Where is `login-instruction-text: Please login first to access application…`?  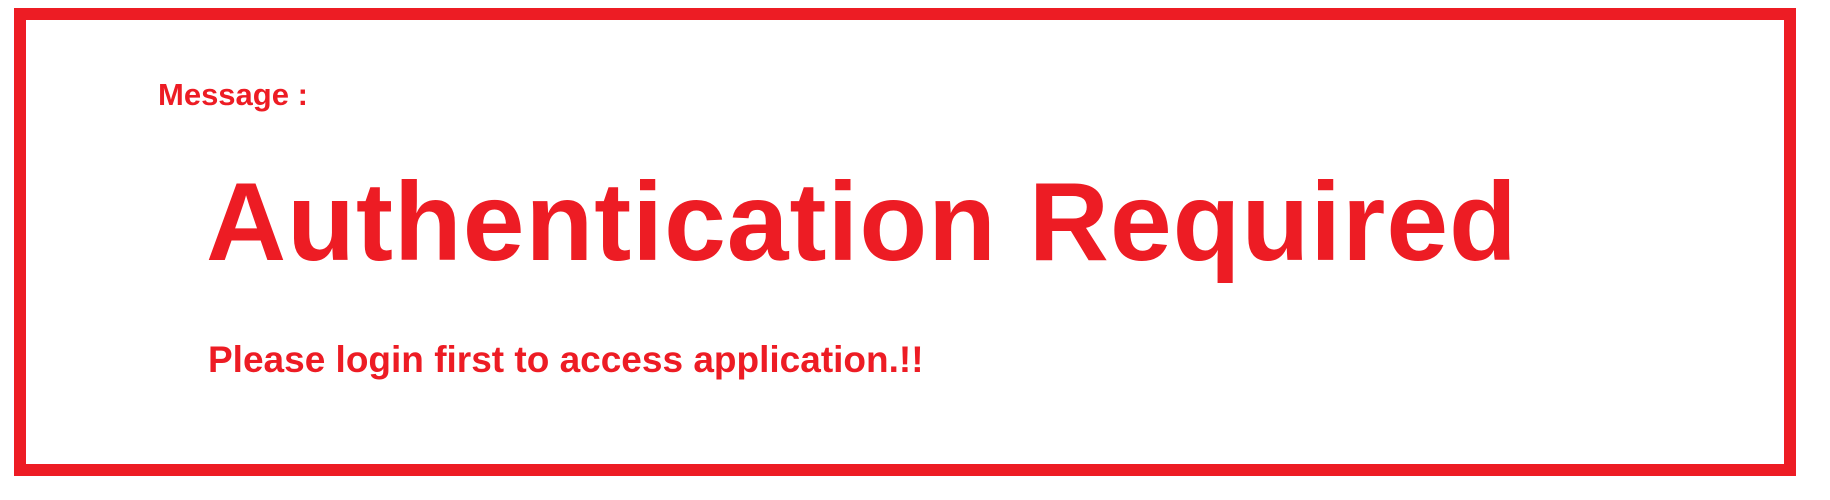 login-instruction-text: Please login first to access application… is located at coordinates (566, 359).